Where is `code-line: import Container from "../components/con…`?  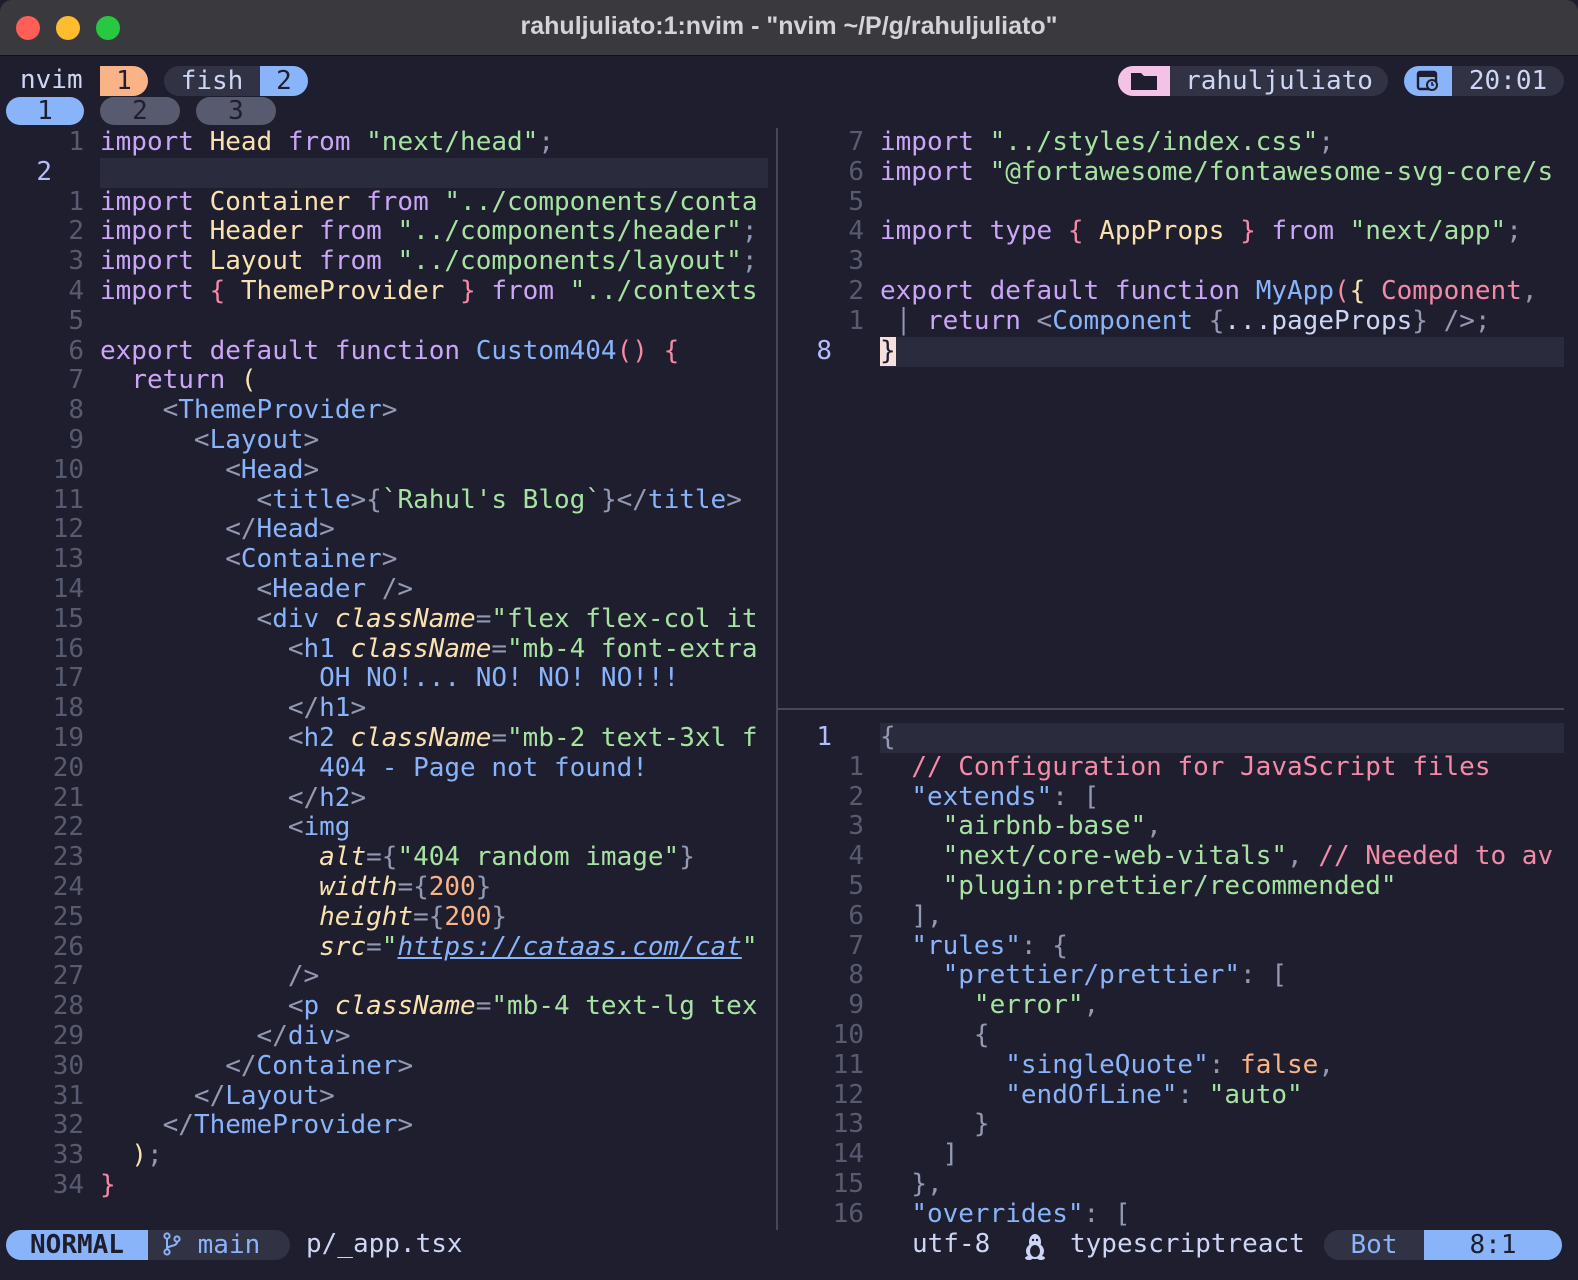
code-line: import Container from "../components/con… is located at coordinates (428, 203).